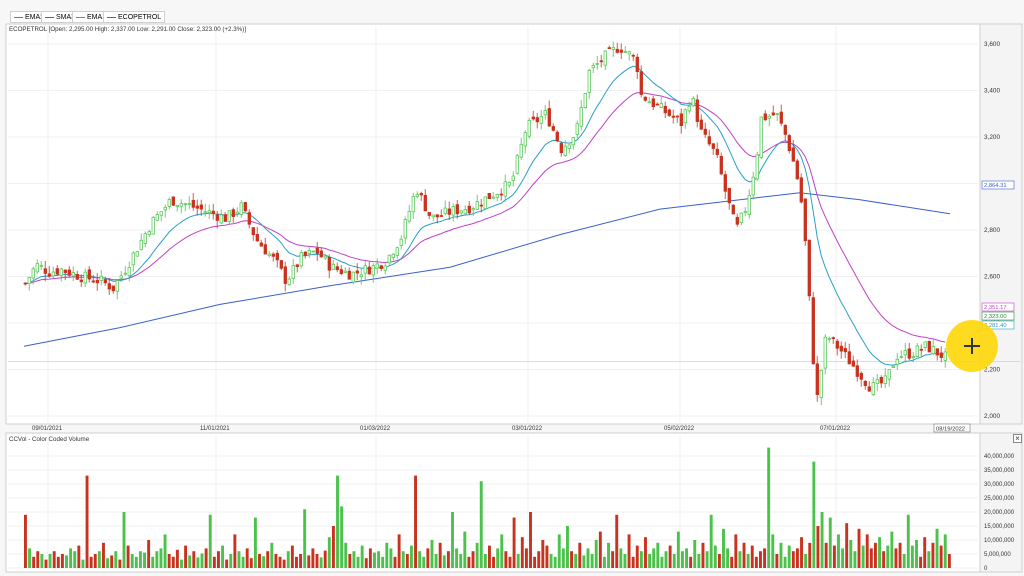 The width and height of the screenshot is (1024, 576). I want to click on date-tick-label: 03/01/2022, so click(527, 429).